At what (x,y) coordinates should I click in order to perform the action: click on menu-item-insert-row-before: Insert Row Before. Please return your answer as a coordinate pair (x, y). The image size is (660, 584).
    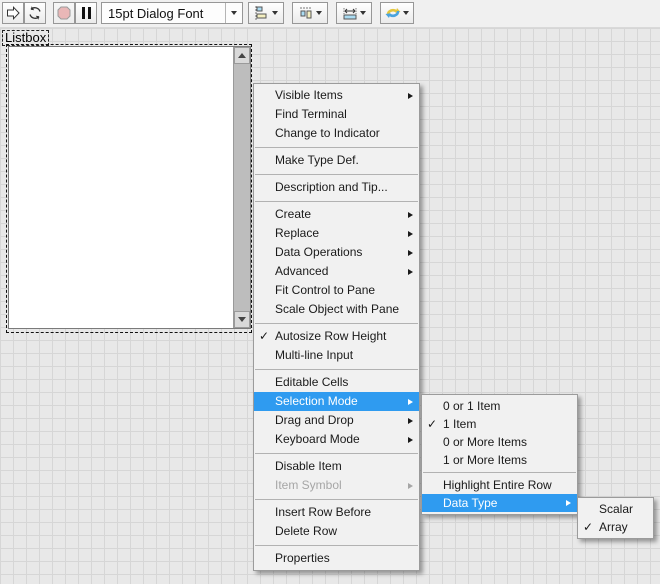
    Looking at the image, I should click on (336, 512).